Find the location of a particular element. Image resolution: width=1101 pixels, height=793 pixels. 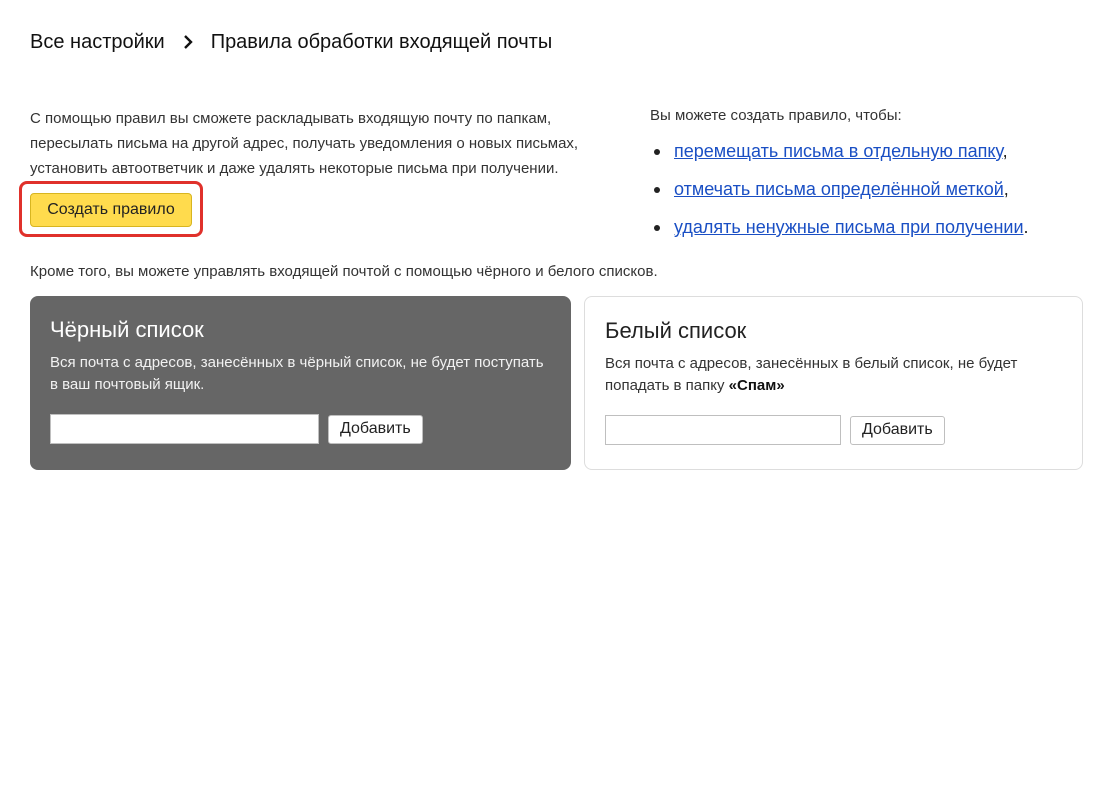

list-item: перемещать письма в отдельную папку, is located at coordinates (870, 151).